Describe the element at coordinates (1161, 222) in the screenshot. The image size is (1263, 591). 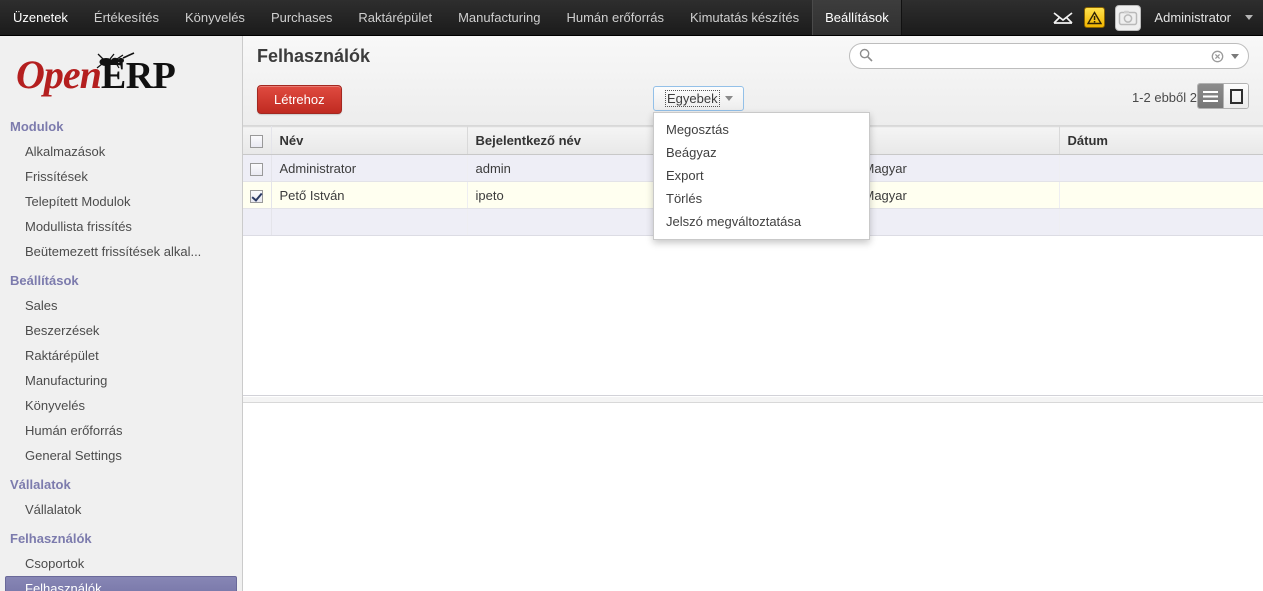
I see `footer-cell-datum` at that location.